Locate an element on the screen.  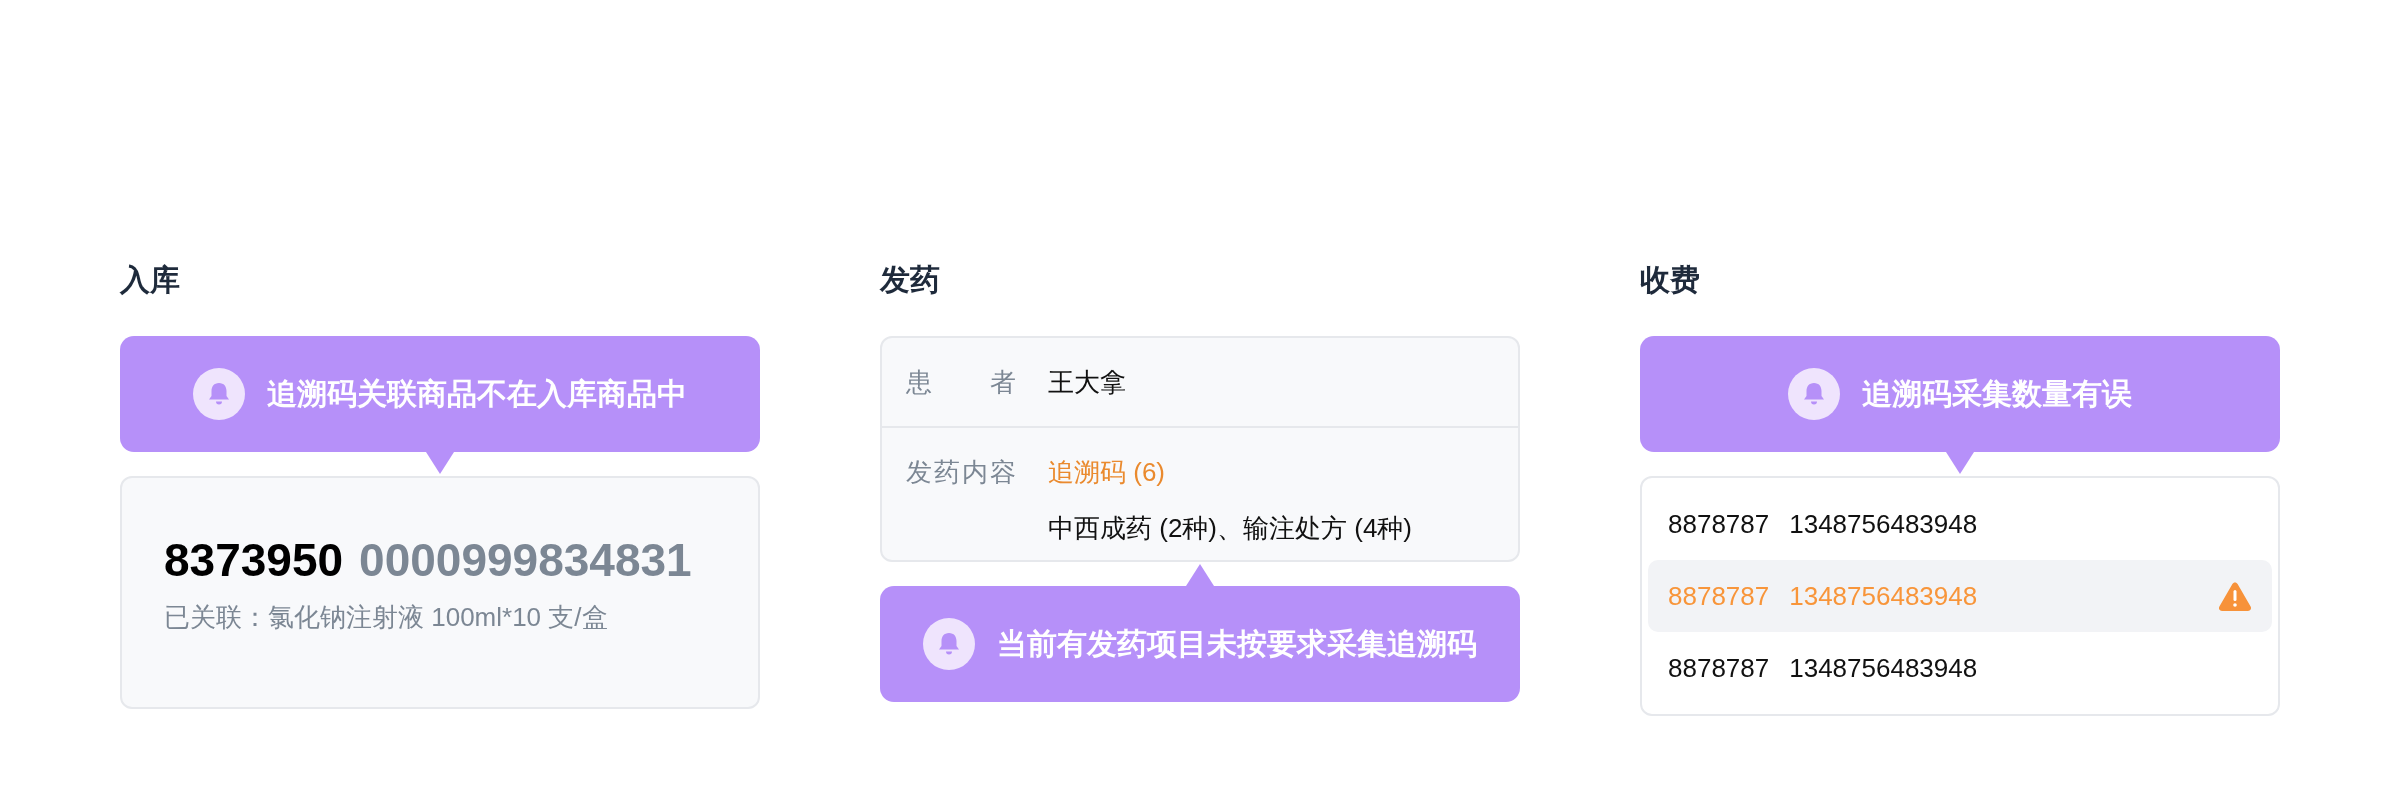
code-prefix: 8373950 is located at coordinates (254, 560).